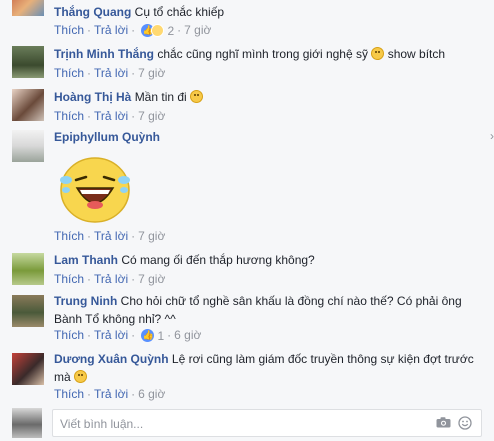 Image resolution: width=494 pixels, height=441 pixels. Describe the element at coordinates (160, 97) in the screenshot. I see `comment-text: Mần tin đi` at that location.